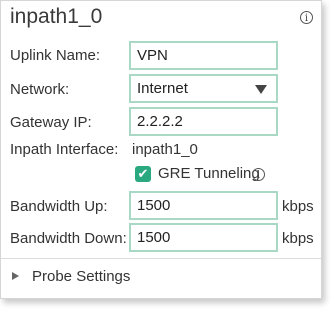  I want to click on network-label: Network:, so click(40, 89).